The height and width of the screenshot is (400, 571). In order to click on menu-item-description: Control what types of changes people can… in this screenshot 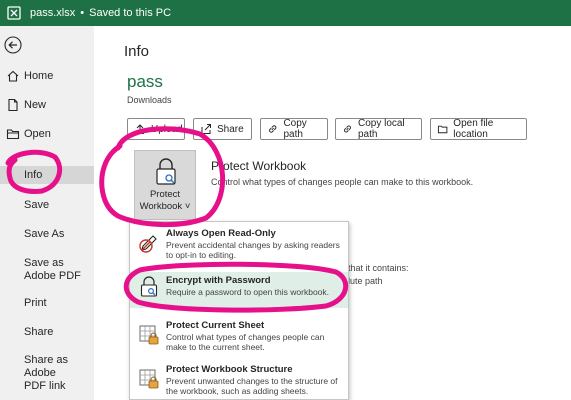, I will do `click(245, 342)`.